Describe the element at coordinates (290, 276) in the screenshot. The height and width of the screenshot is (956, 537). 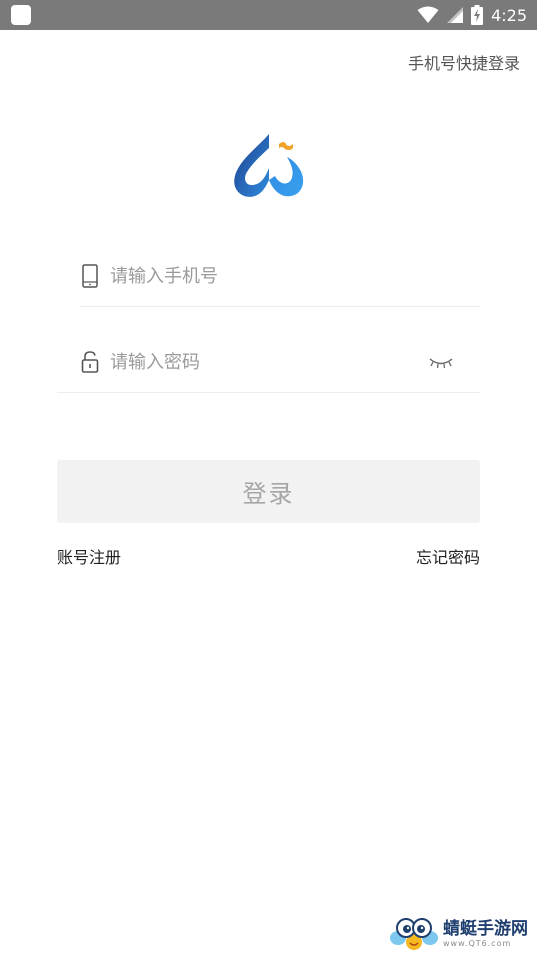
I see `phone-input` at that location.